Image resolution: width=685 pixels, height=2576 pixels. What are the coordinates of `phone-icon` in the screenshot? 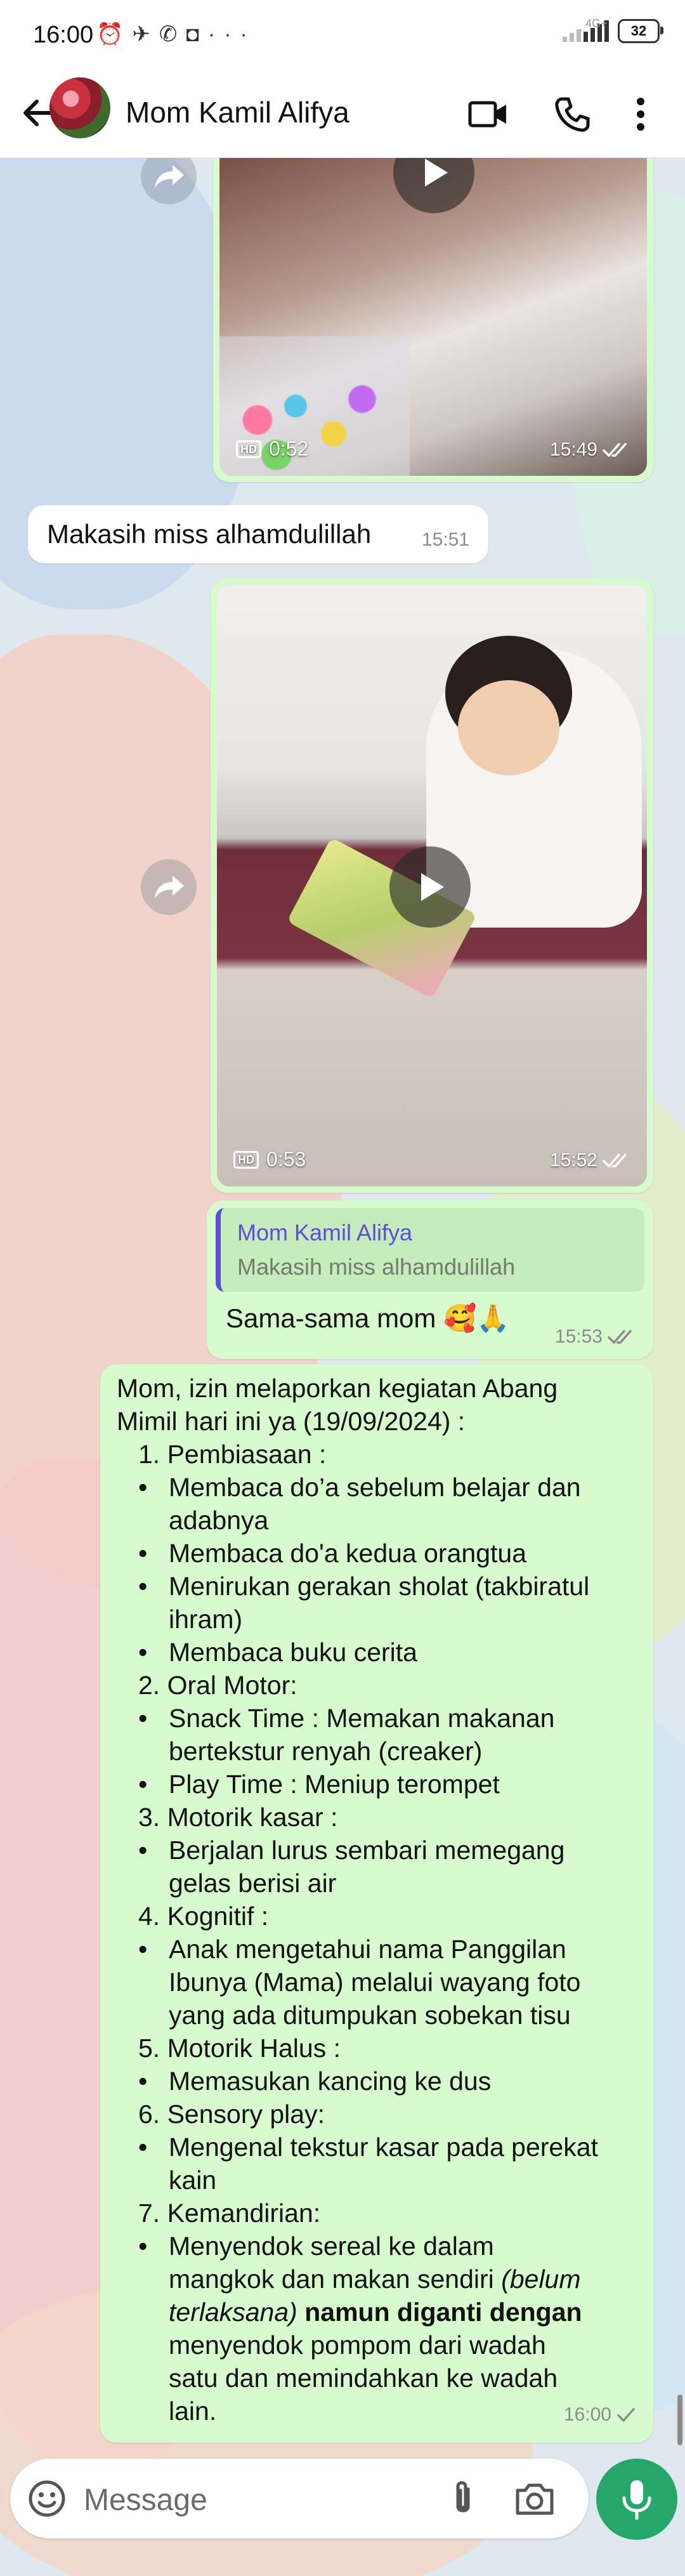 It's located at (573, 114).